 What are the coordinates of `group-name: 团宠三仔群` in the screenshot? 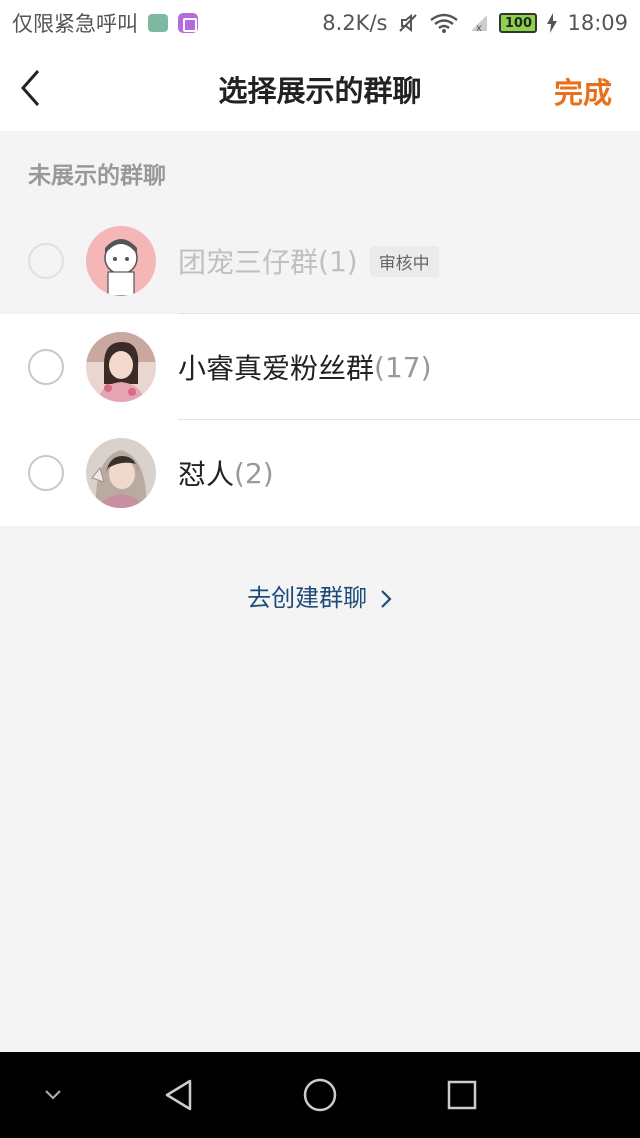 It's located at (248, 262).